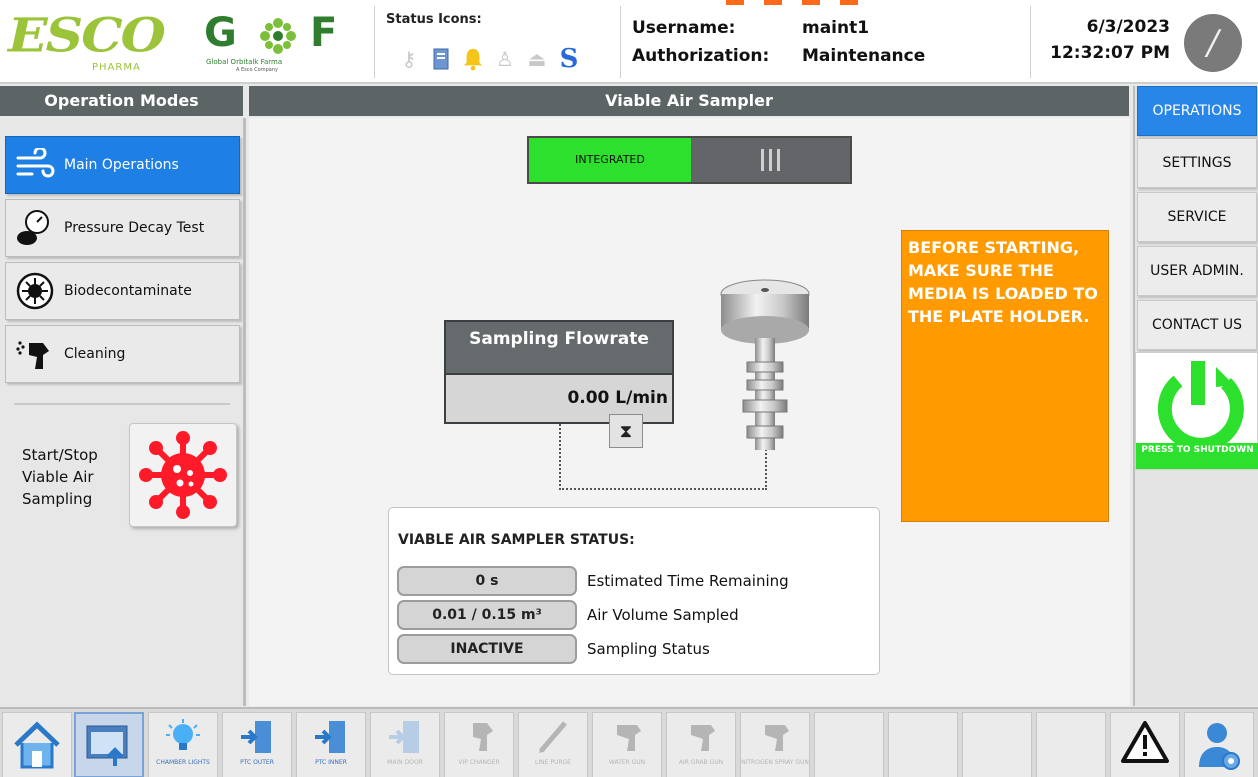  I want to click on top-orange-marks, so click(792, 2).